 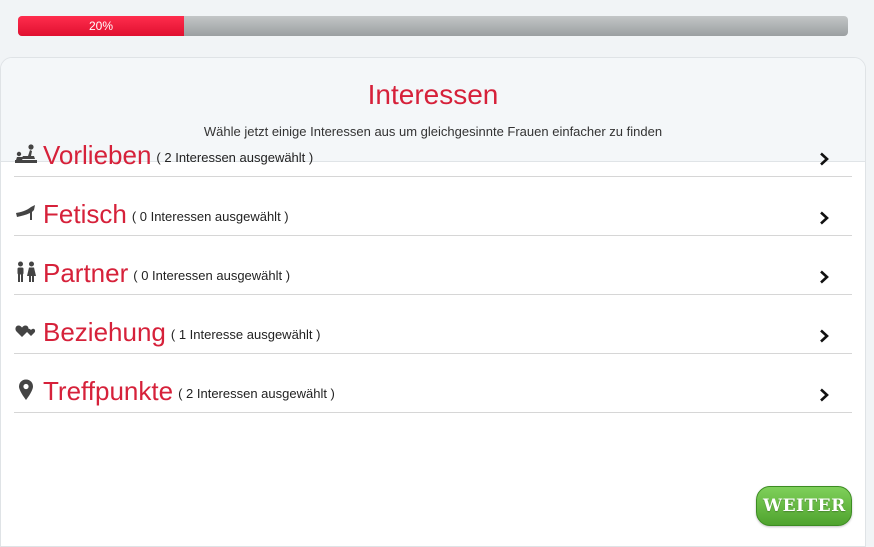 I want to click on category-label: Fetisch, so click(x=85, y=214).